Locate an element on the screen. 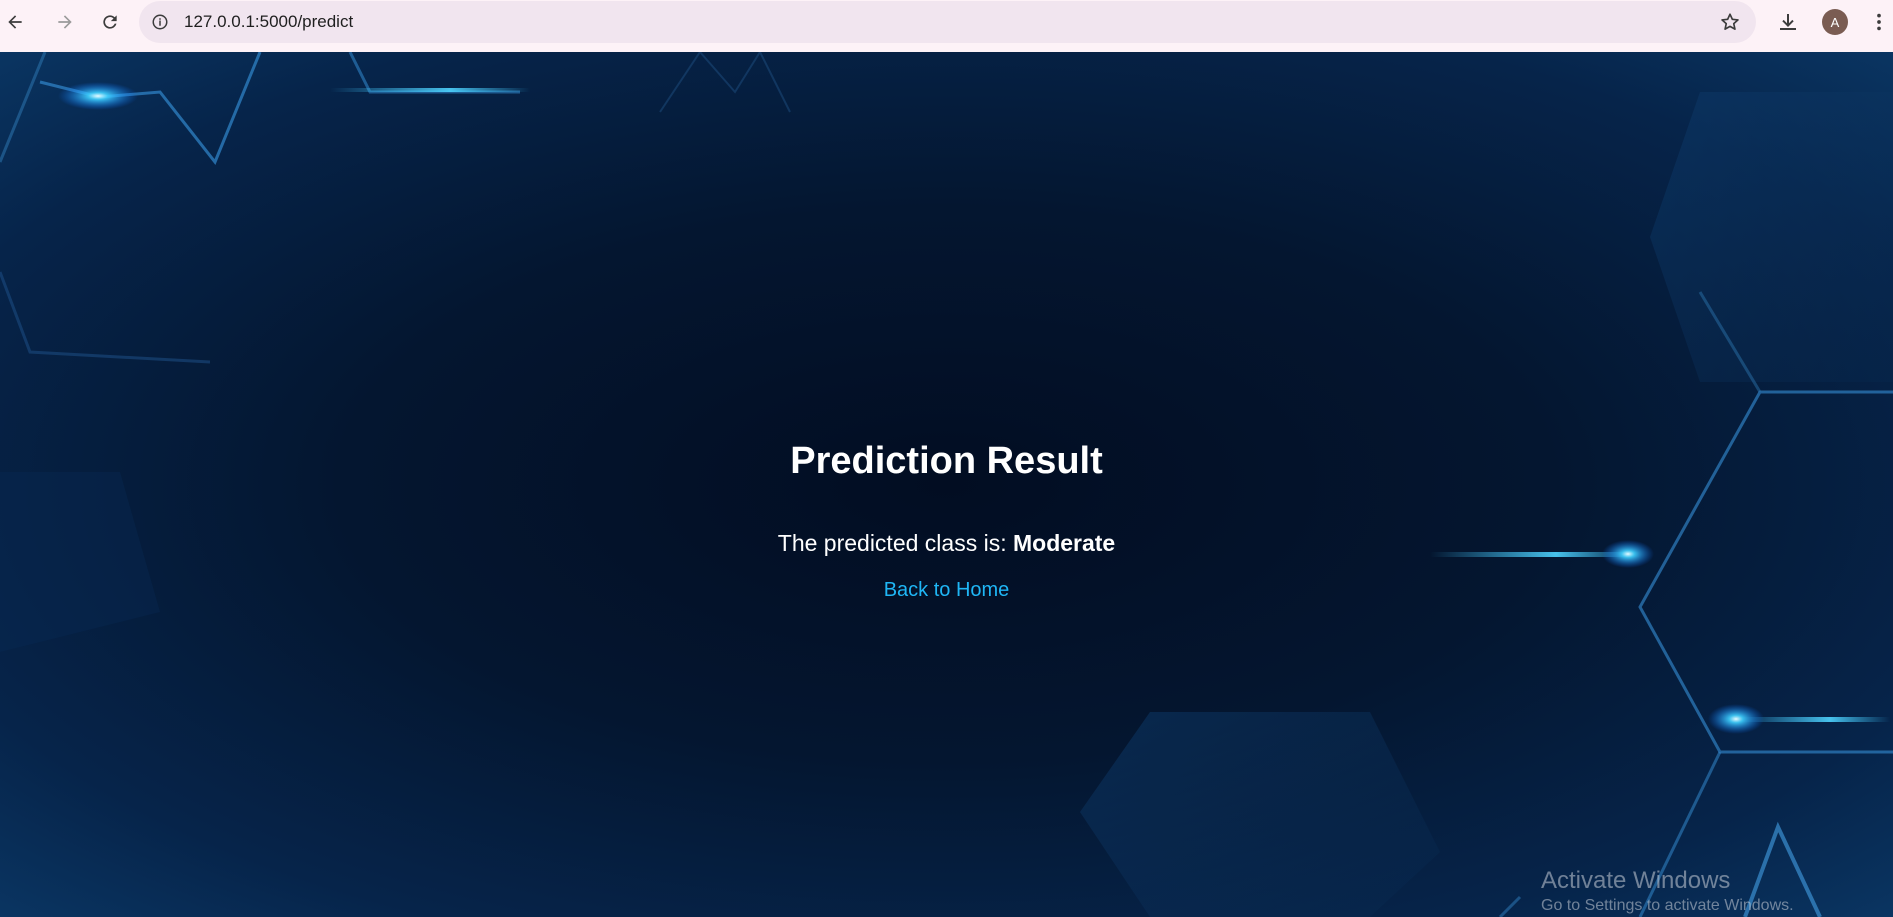 This screenshot has width=1893, height=917. profile-avatar: A is located at coordinates (1835, 22).